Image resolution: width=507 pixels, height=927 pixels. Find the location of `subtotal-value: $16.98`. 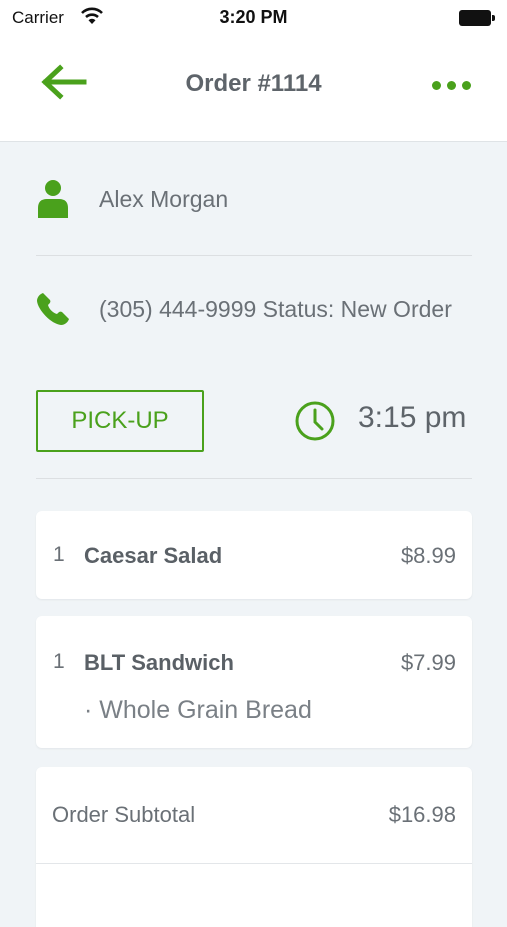

subtotal-value: $16.98 is located at coordinates (422, 814).